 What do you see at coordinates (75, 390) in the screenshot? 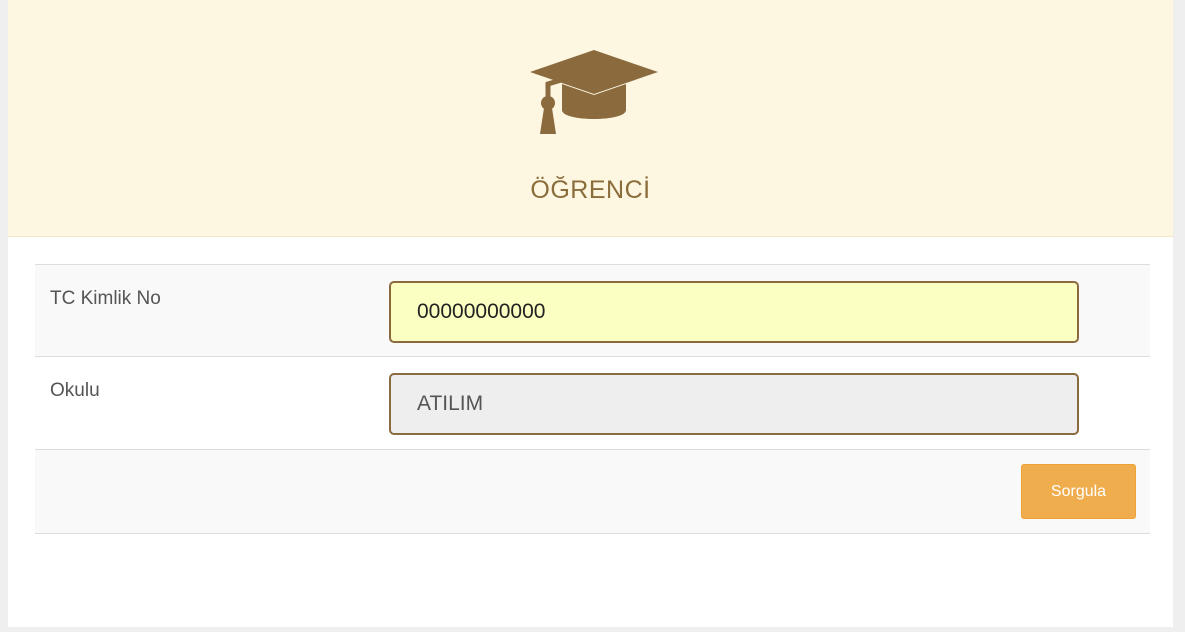
I see `school-label: Okulu` at bounding box center [75, 390].